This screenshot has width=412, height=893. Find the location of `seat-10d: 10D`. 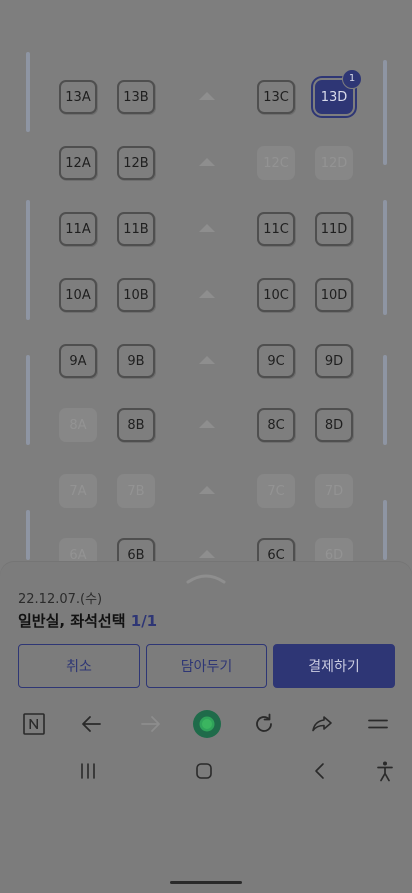

seat-10d: 10D is located at coordinates (334, 295).